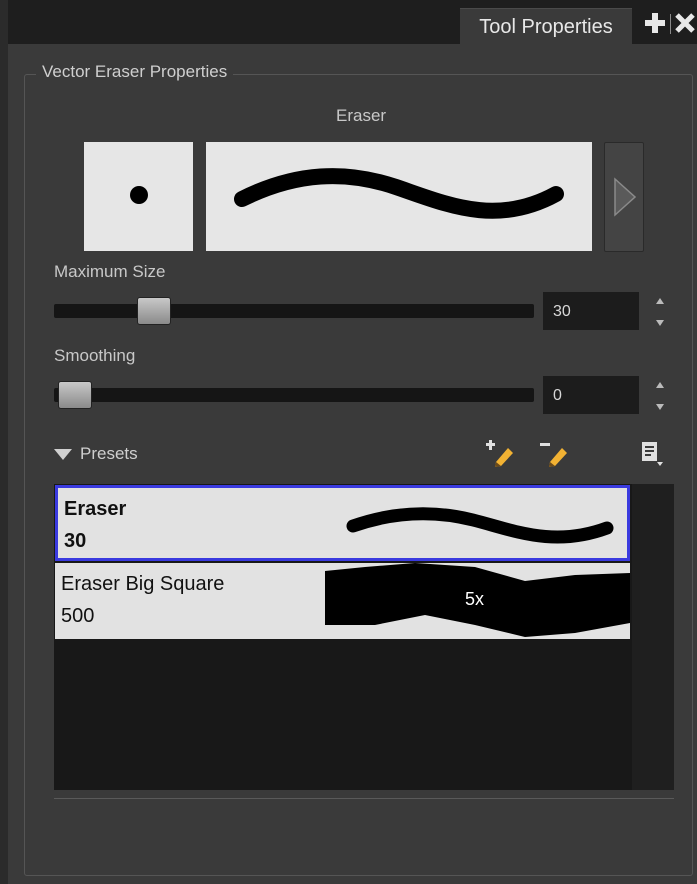 Image resolution: width=697 pixels, height=884 pixels. I want to click on smoothing-slider-thumb, so click(75, 395).